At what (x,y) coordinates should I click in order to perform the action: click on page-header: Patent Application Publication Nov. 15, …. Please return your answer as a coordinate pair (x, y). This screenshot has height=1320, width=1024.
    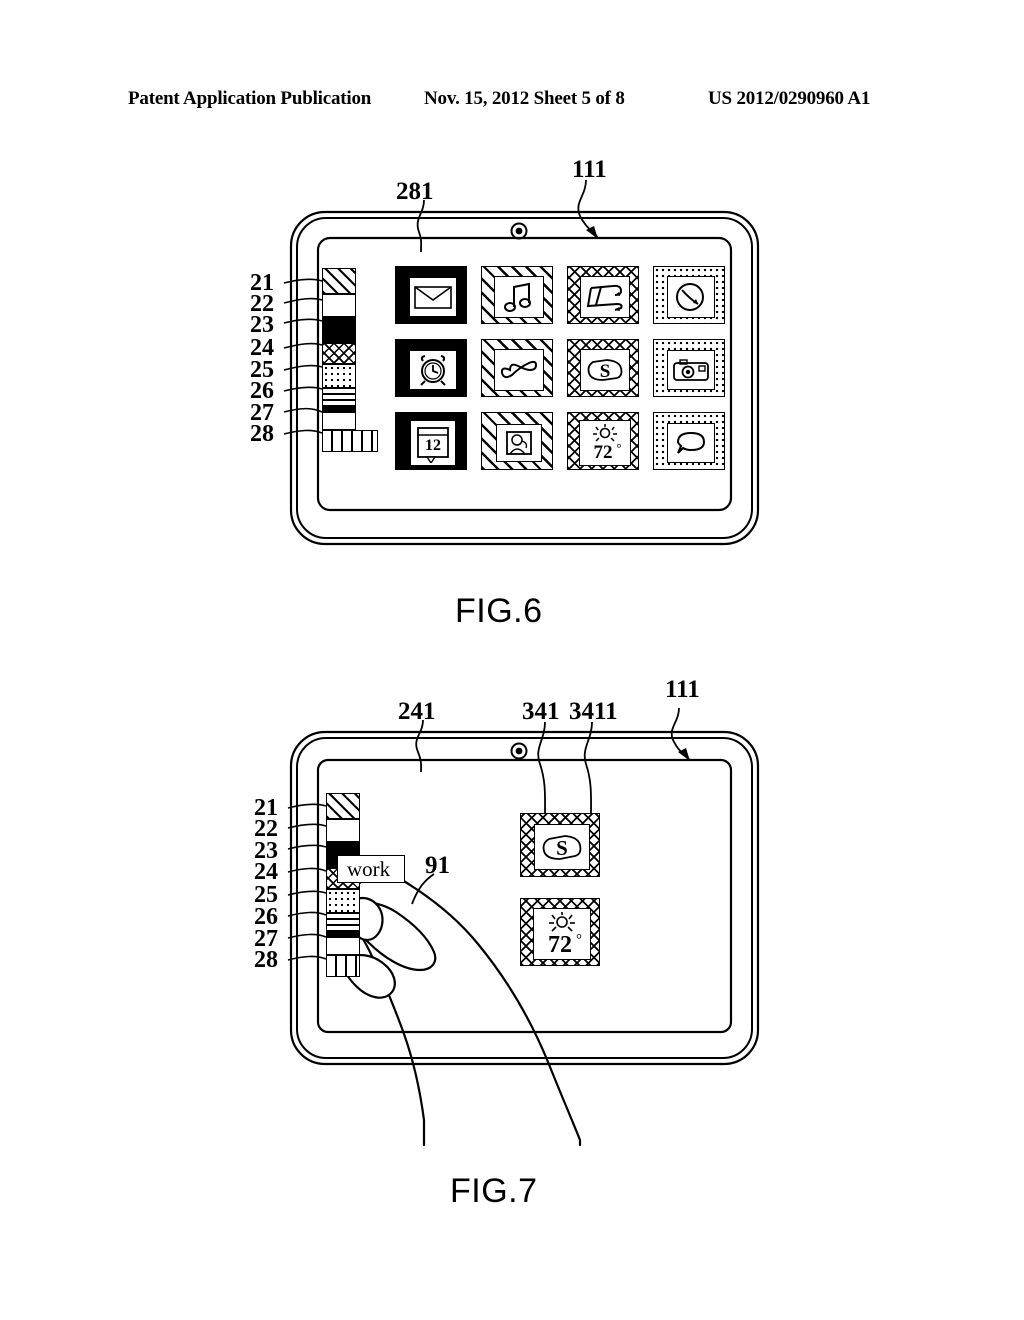
    Looking at the image, I should click on (512, 101).